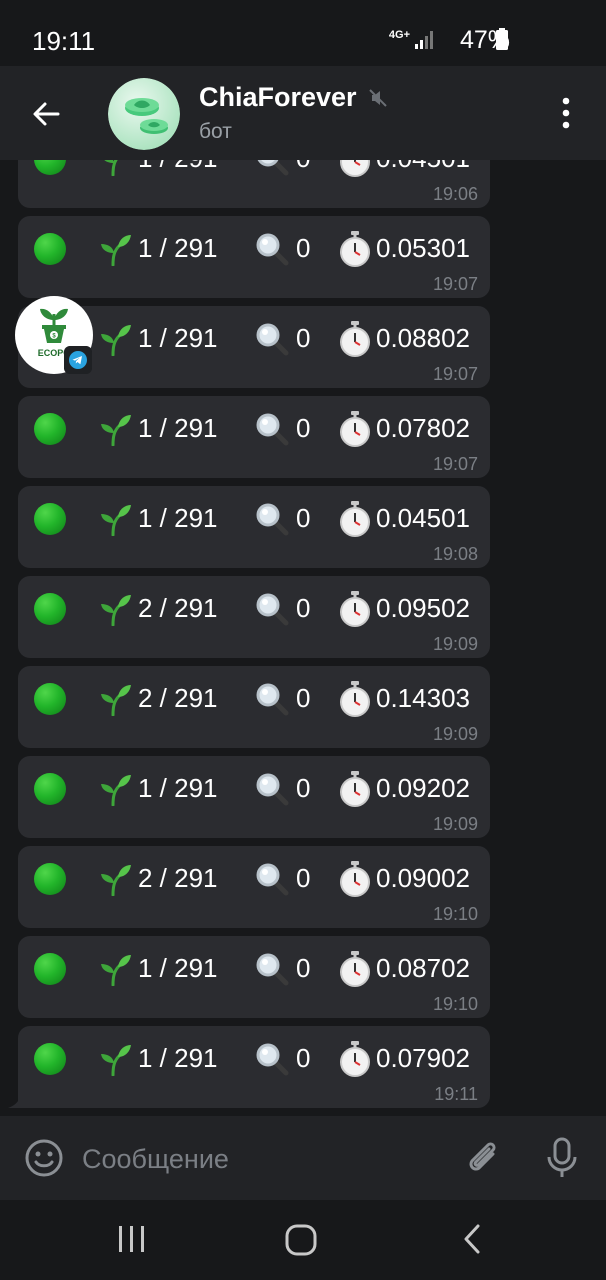 This screenshot has width=606, height=1280. I want to click on message-bubble: 2 / 291 0 0.09002 19:10, so click(254, 887).